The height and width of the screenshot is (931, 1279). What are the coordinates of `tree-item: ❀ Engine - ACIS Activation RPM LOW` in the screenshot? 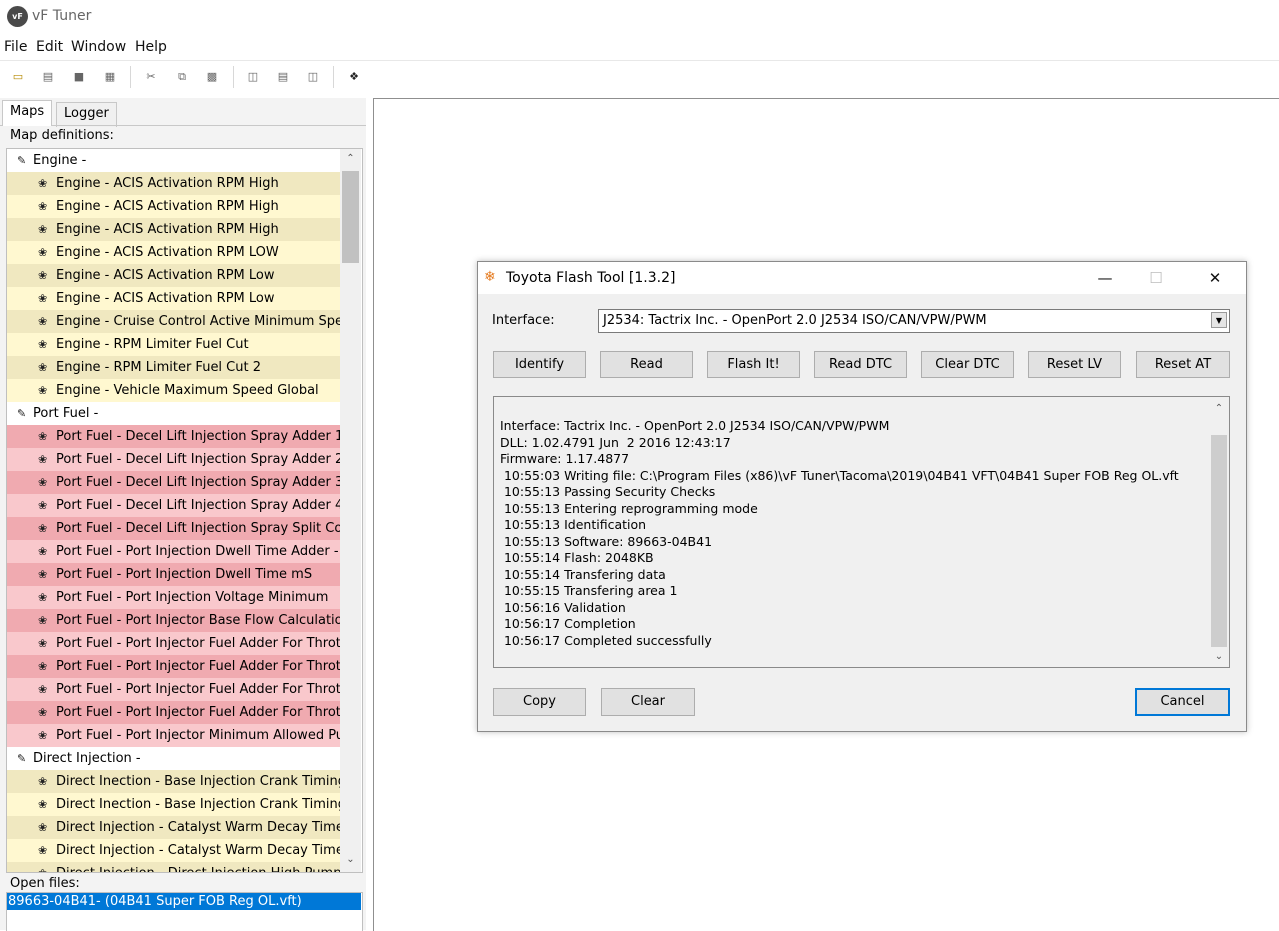 It's located at (173, 252).